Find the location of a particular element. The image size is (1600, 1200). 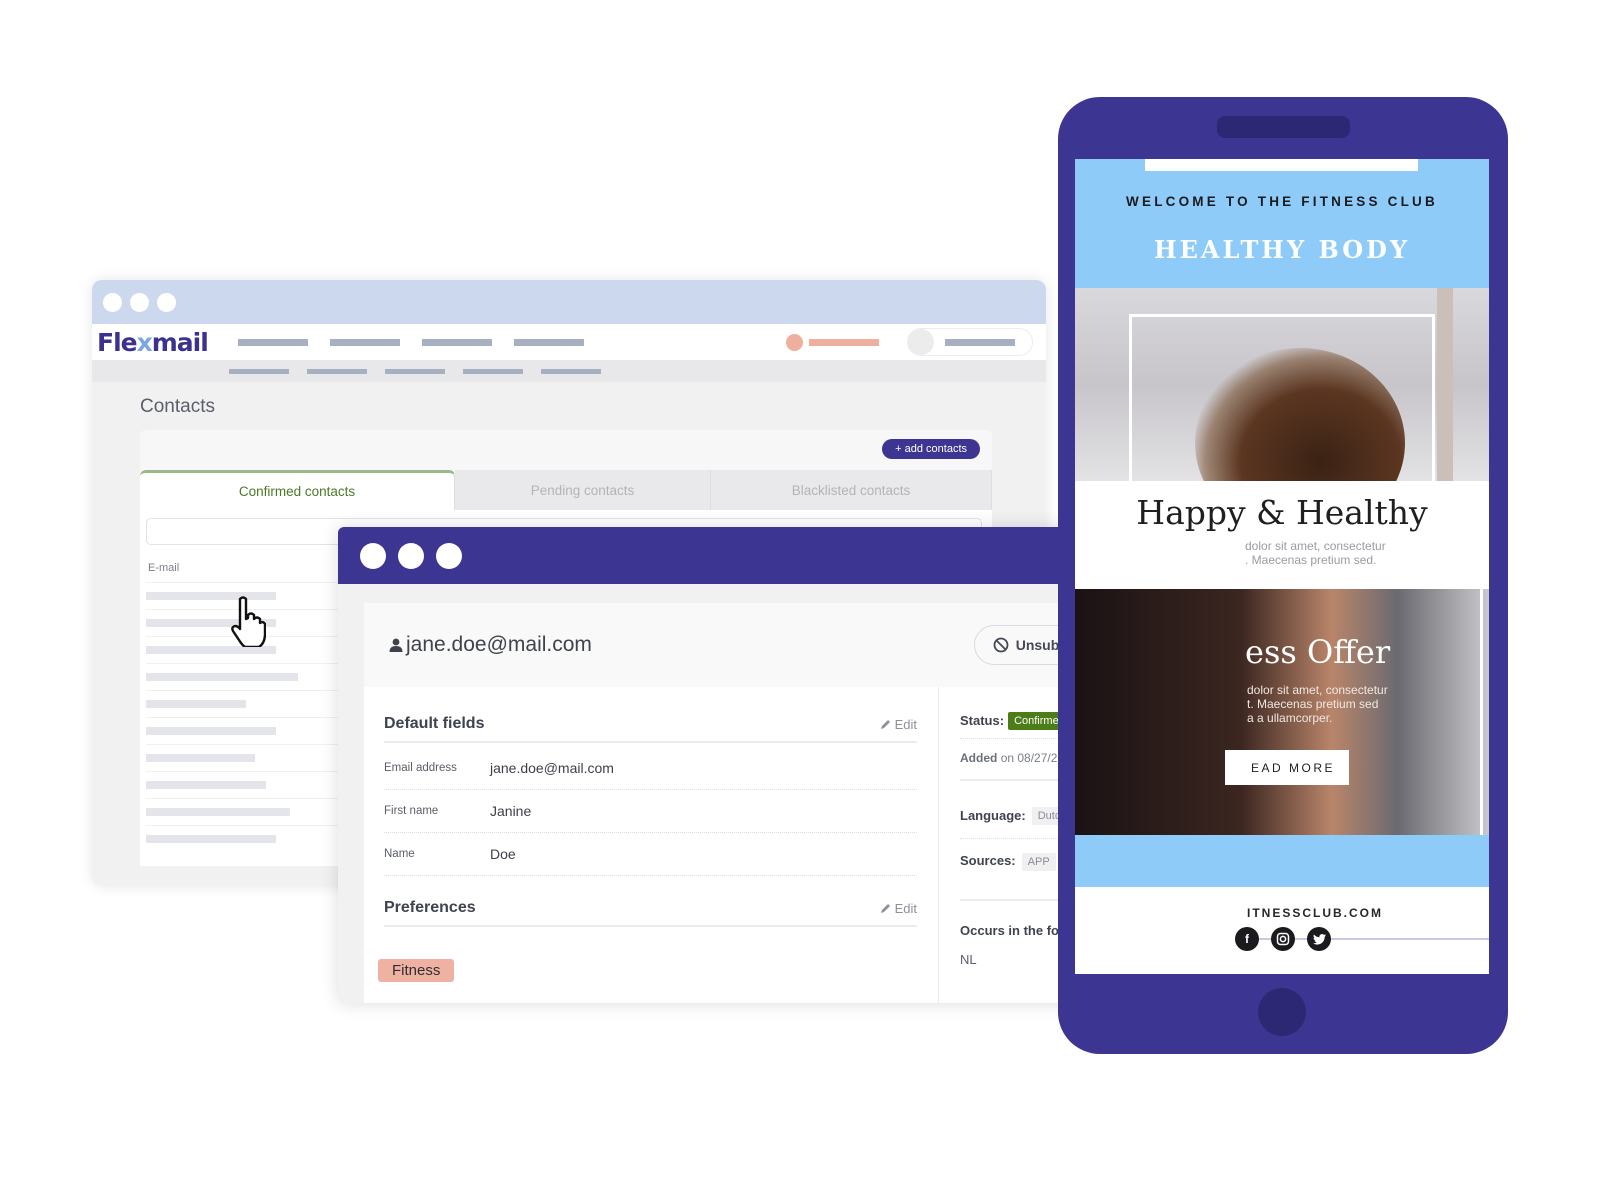

tab-confirmed-contacts: Confirmed contacts is located at coordinates (297, 490).